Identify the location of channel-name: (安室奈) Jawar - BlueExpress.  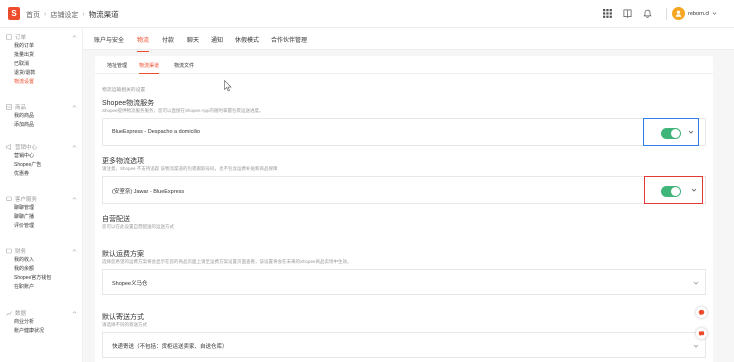
(148, 192).